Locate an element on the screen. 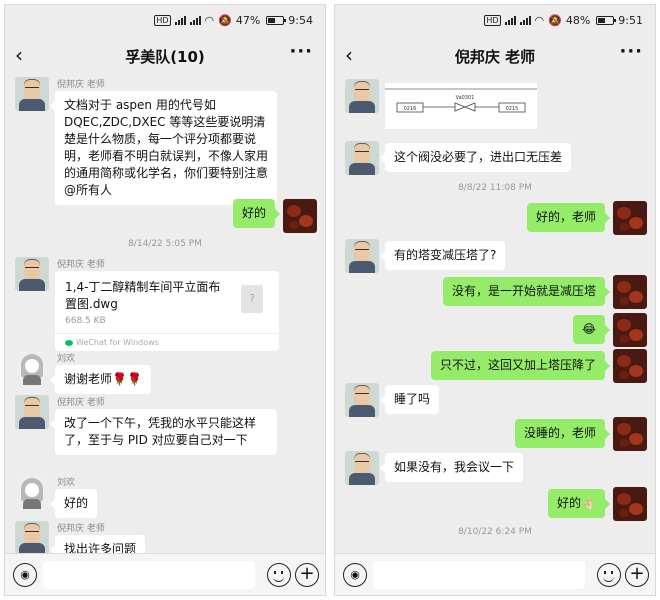 This screenshot has height=600, width=660. valve-tag: Va0301 is located at coordinates (465, 98).